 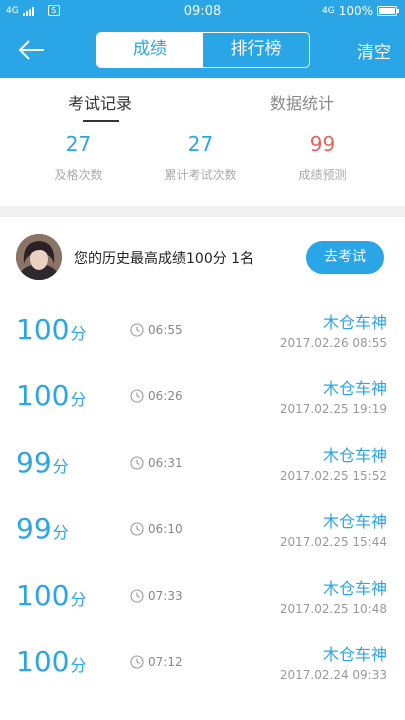 What do you see at coordinates (150, 50) in the screenshot?
I see `tab-scores: 成绩` at bounding box center [150, 50].